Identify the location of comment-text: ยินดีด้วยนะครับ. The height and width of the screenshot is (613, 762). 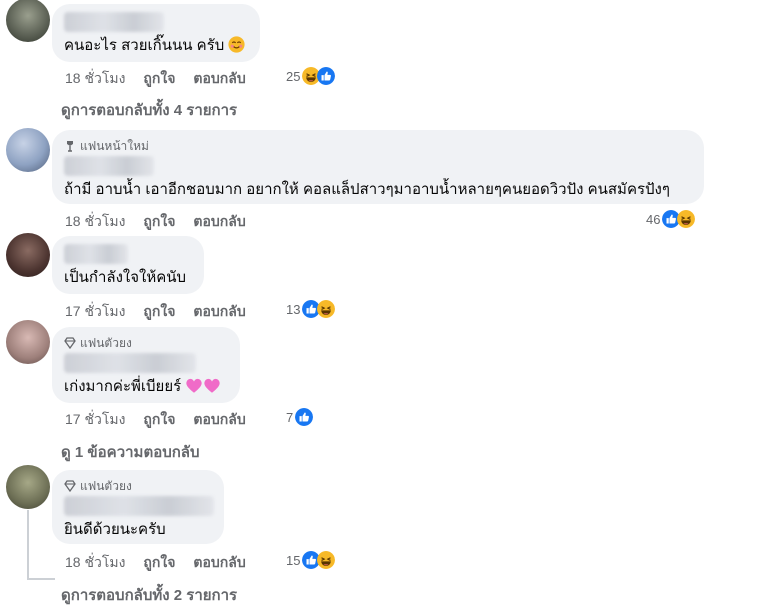
(115, 529).